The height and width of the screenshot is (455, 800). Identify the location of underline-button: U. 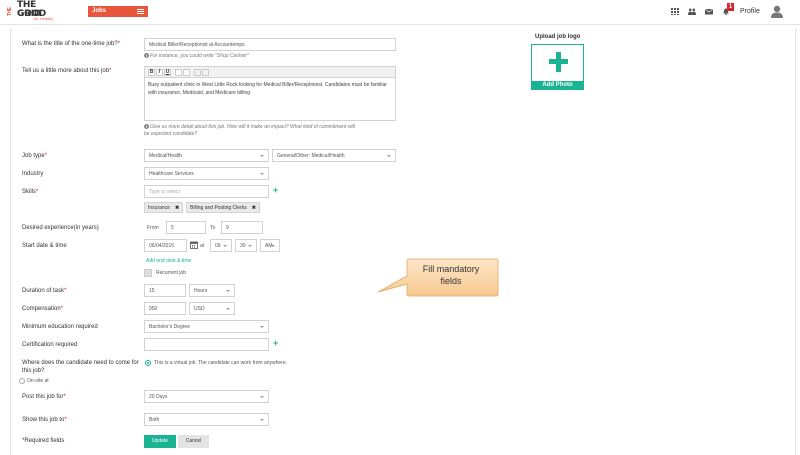
(167, 72).